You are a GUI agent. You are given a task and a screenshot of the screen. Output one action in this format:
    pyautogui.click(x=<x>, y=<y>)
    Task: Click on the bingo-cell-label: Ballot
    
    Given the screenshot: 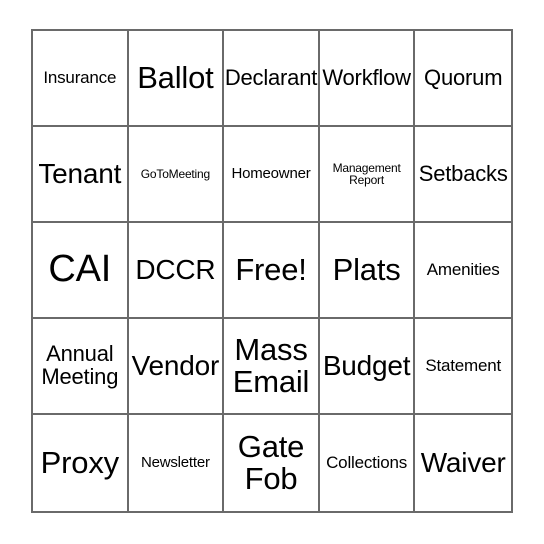 What is the action you would take?
    pyautogui.click(x=175, y=78)
    